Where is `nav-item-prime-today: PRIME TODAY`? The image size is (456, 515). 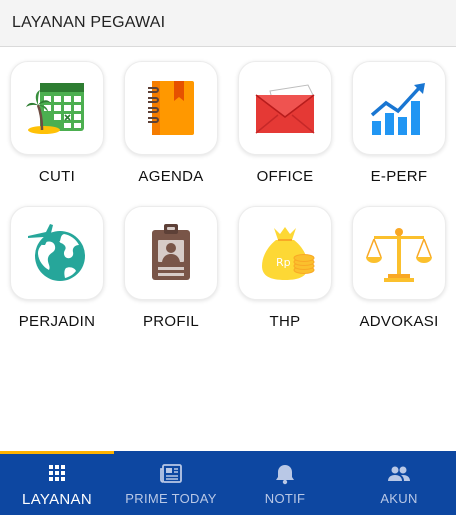 nav-item-prime-today: PRIME TODAY is located at coordinates (171, 483).